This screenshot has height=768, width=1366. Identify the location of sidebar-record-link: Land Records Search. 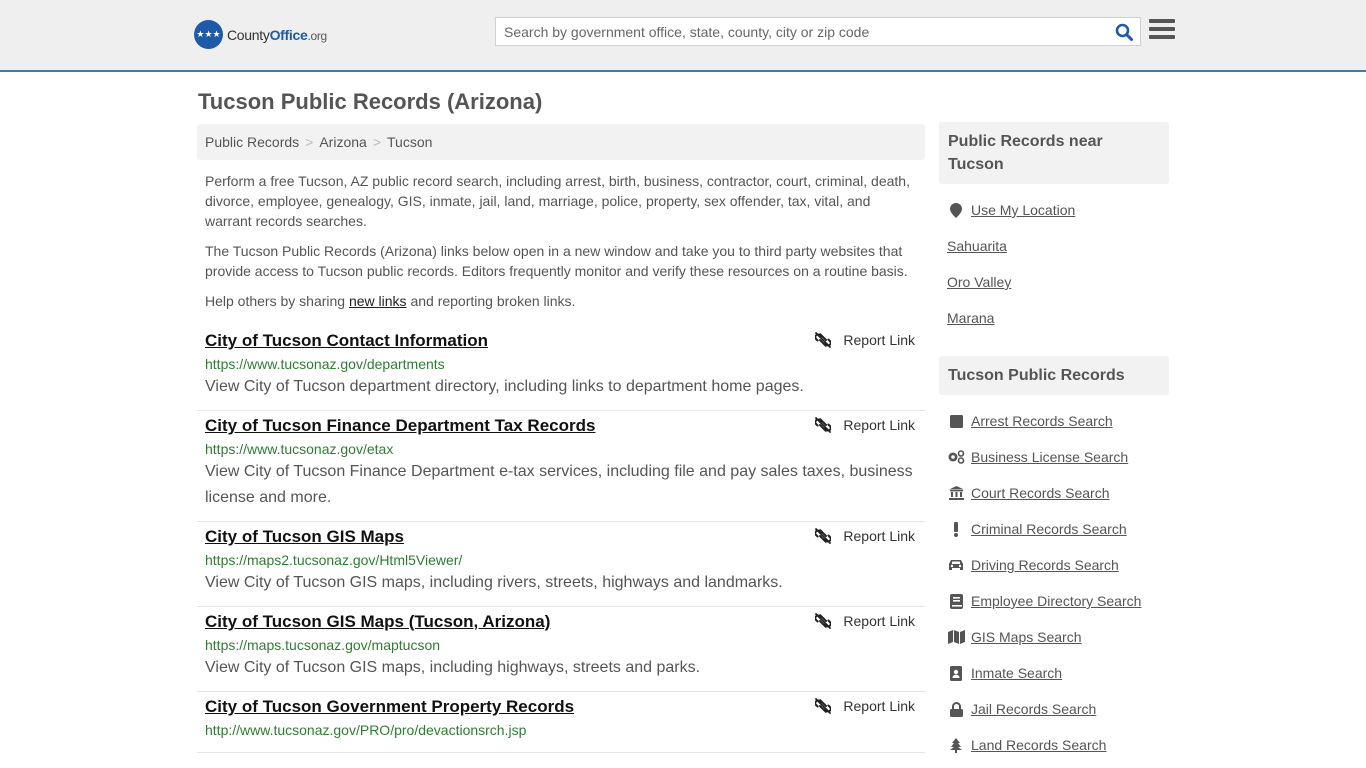
(1038, 745).